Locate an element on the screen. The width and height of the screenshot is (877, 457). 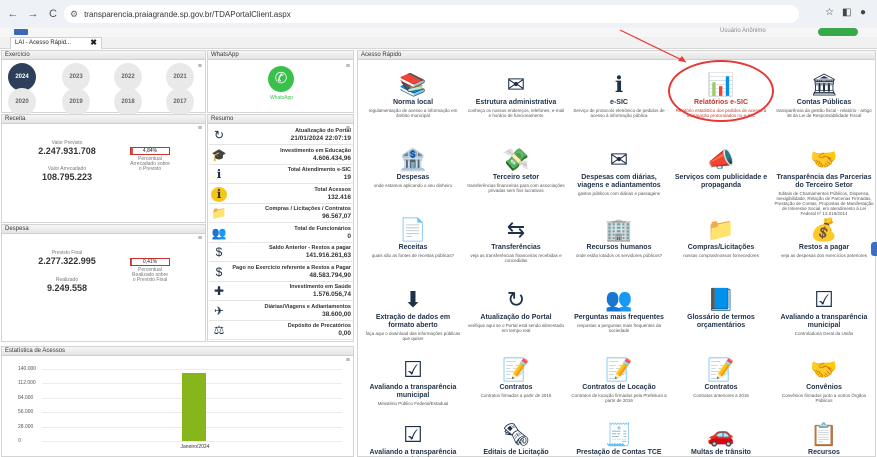
quick-tile: 📘 Glossário de termos orçamentários is located at coordinates (721, 308).